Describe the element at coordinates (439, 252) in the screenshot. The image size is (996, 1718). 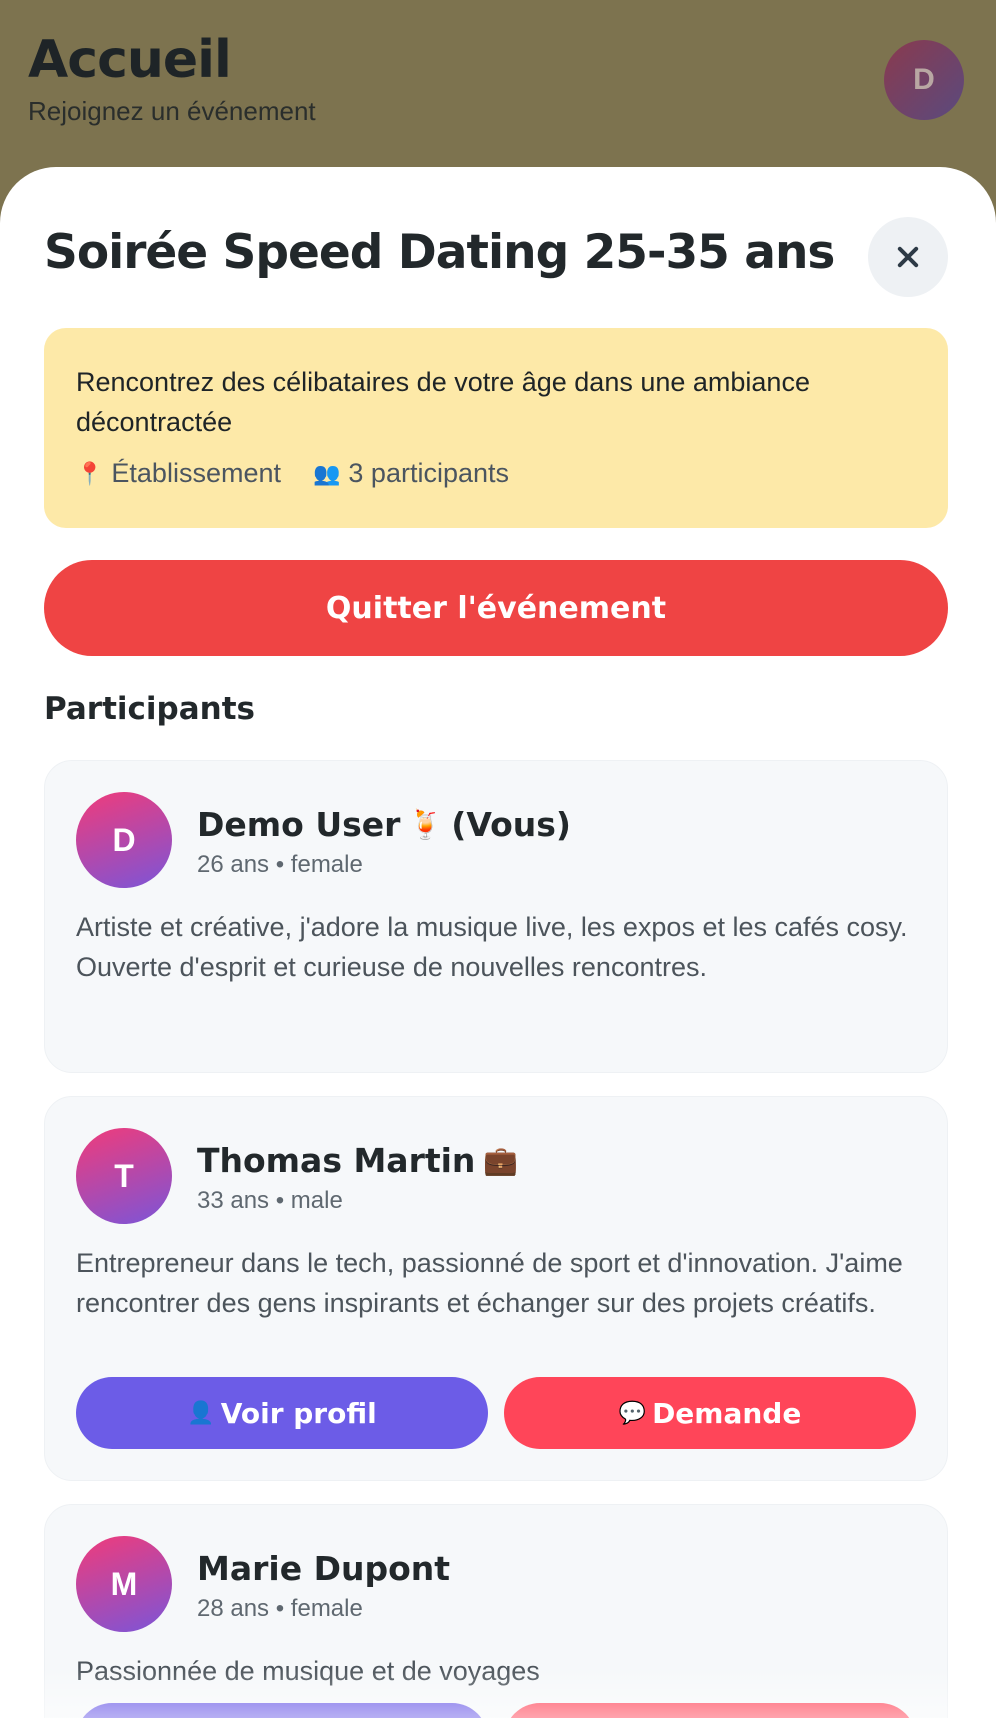
I see `event-title: Soirée Speed Dating 25-35 ans` at that location.